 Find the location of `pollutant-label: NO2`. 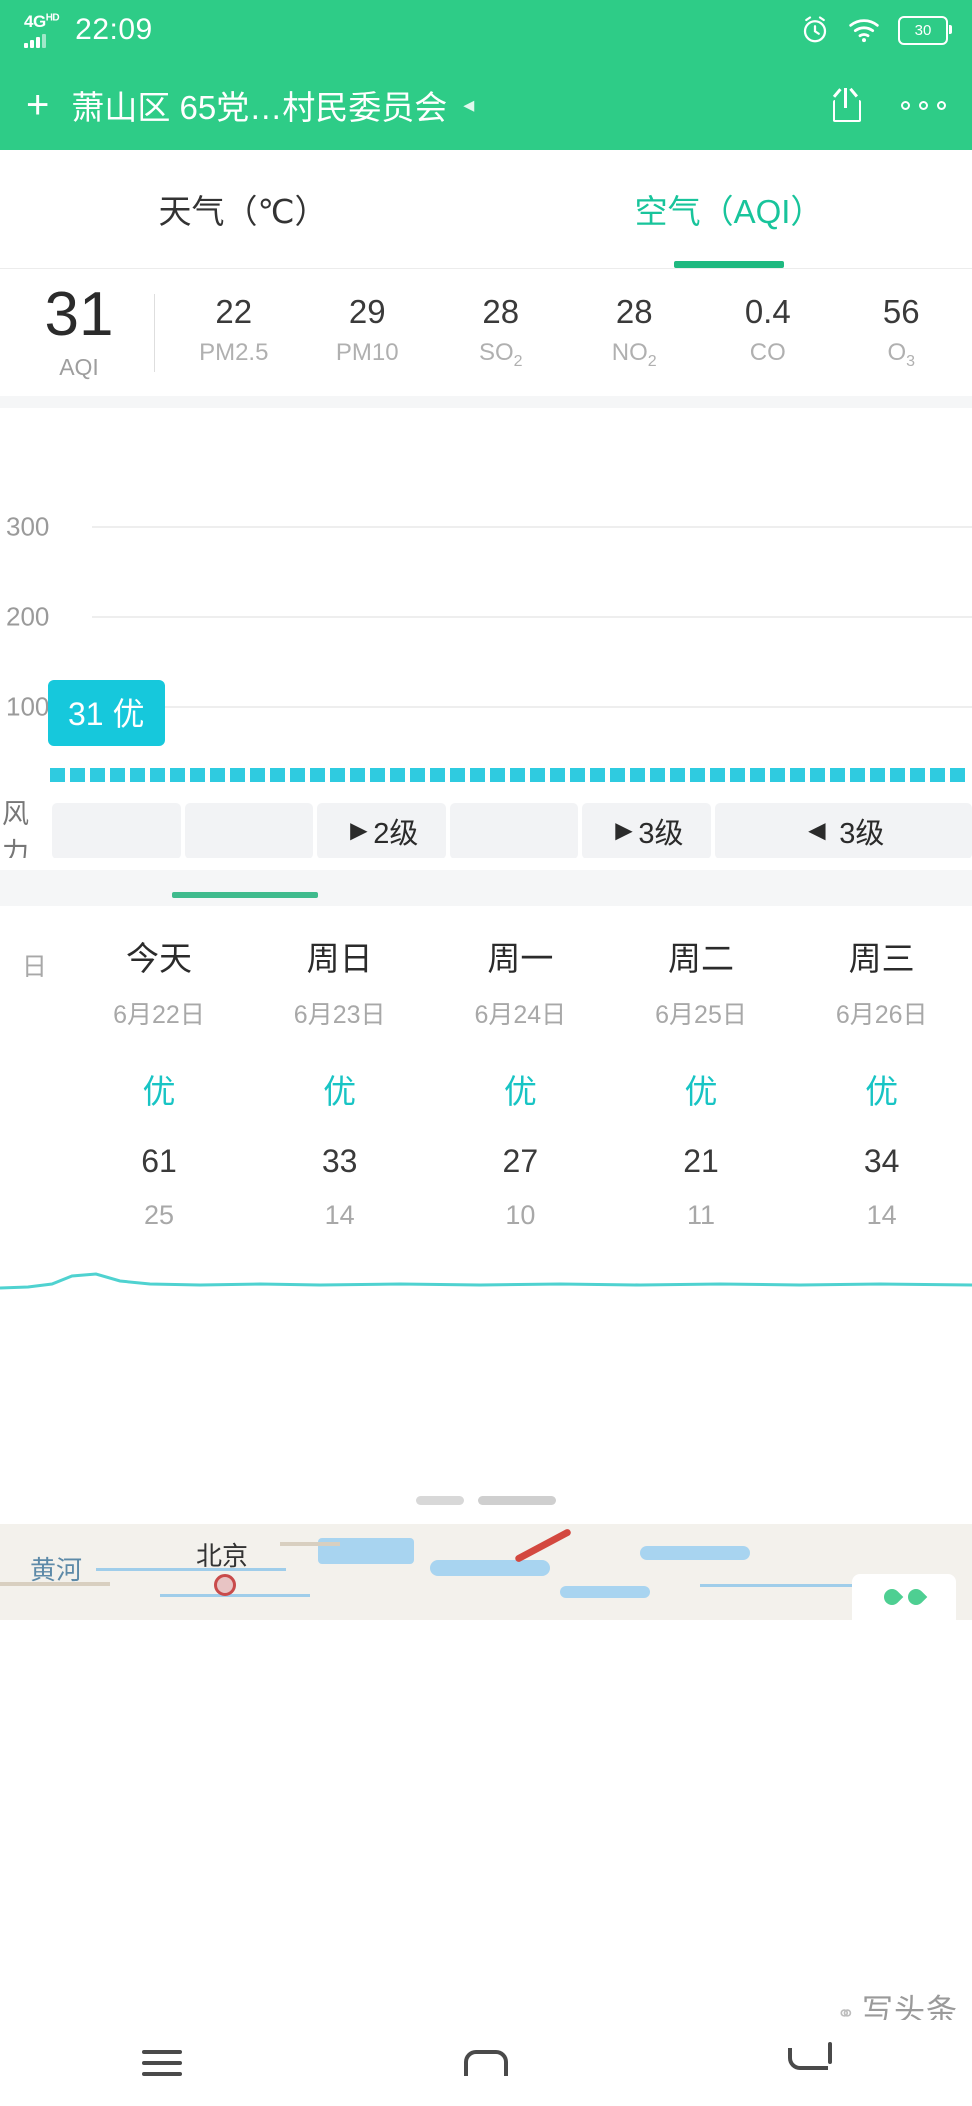

pollutant-label: NO2 is located at coordinates (635, 355).